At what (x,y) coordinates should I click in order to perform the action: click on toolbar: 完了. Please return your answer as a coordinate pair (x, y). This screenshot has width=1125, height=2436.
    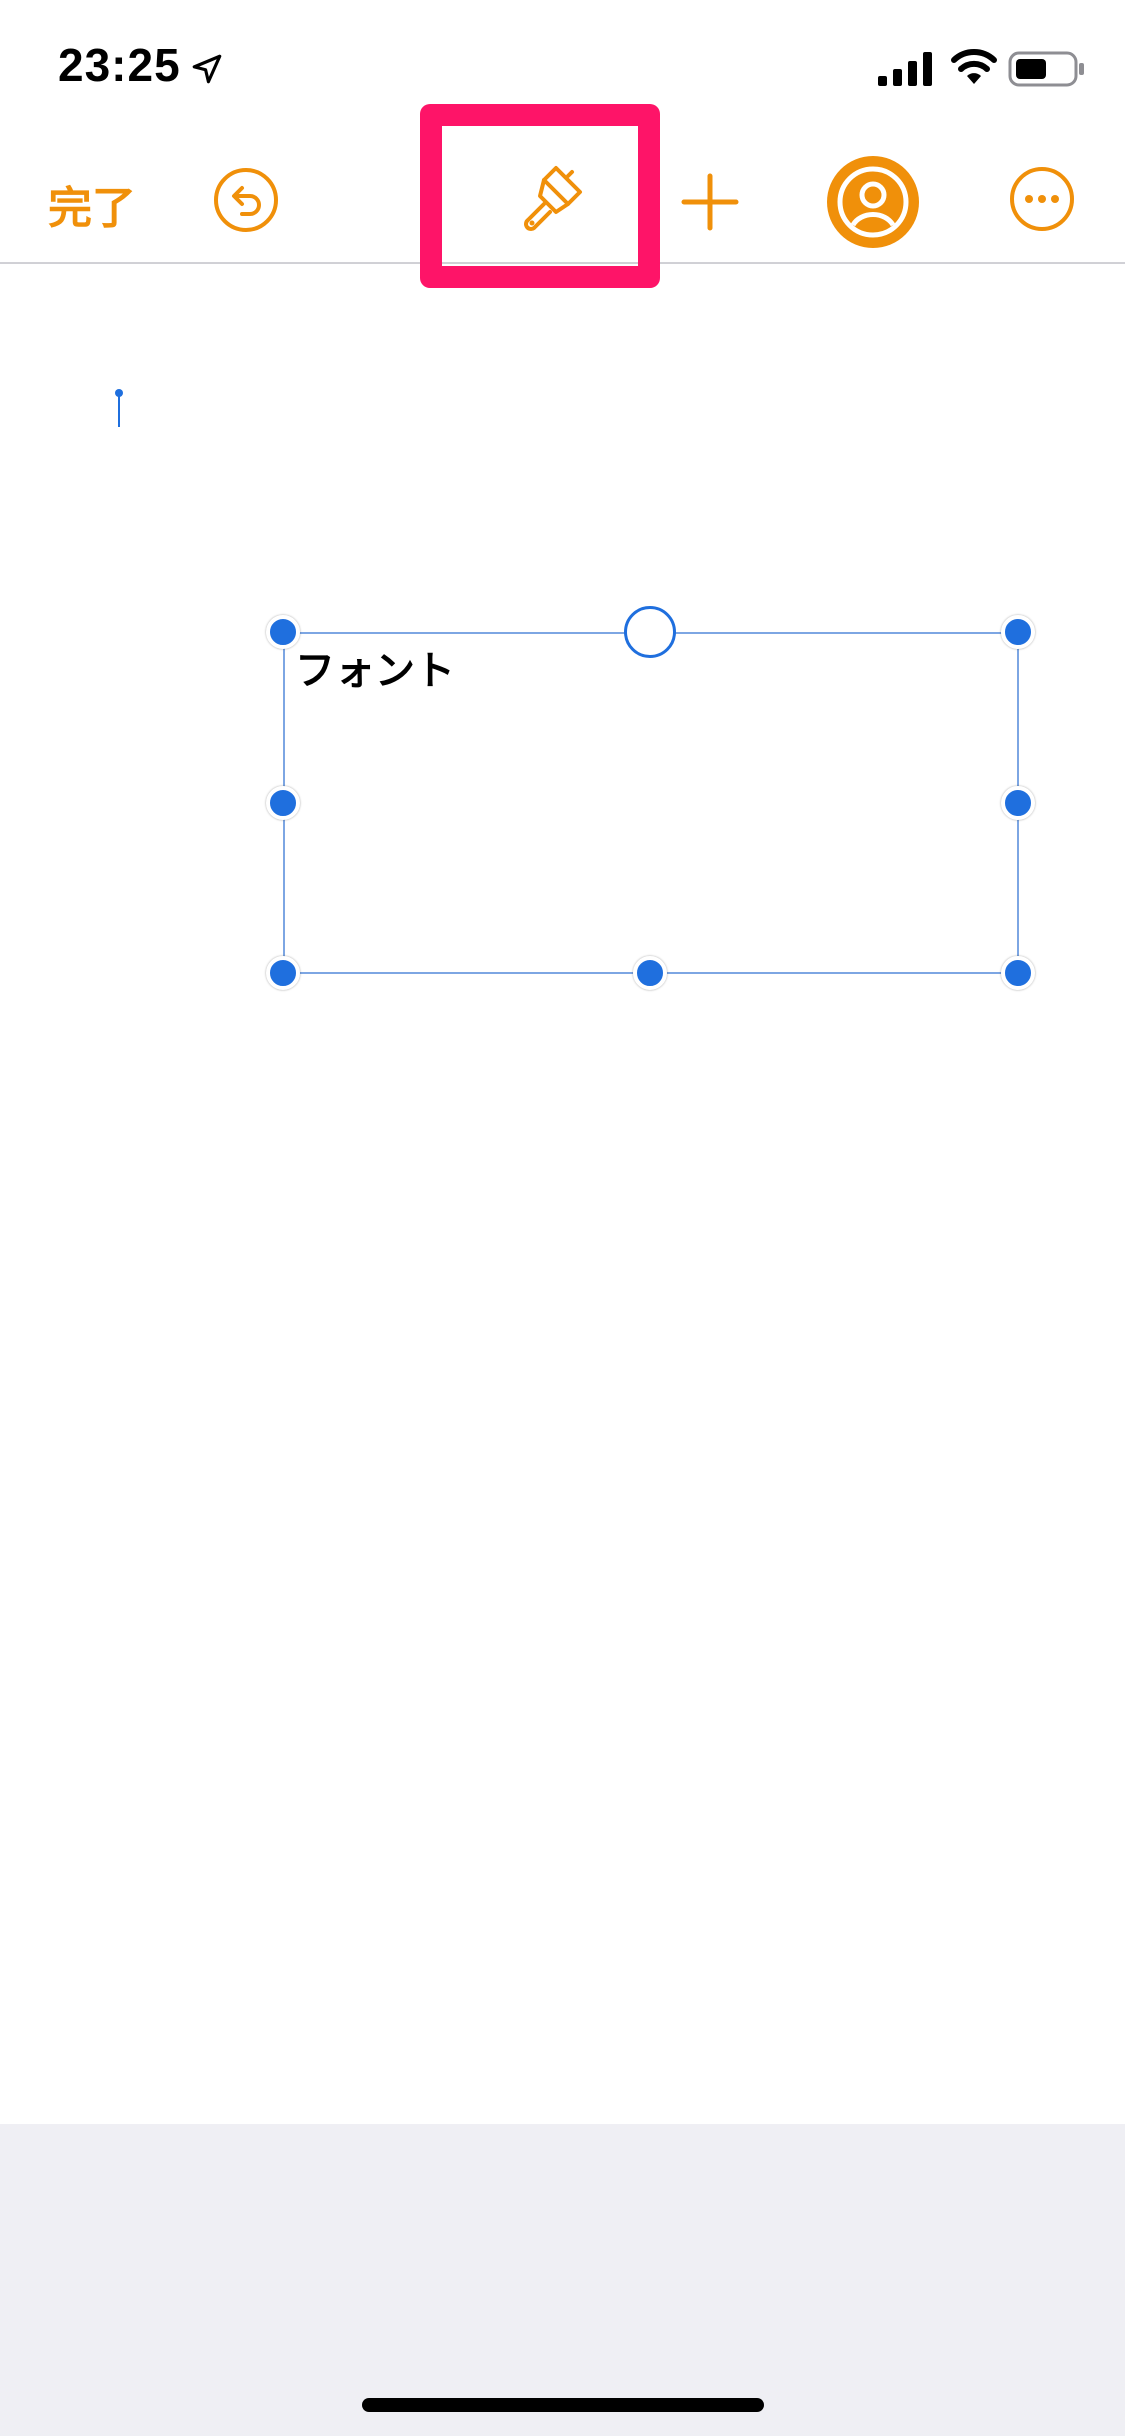
    Looking at the image, I should click on (562, 197).